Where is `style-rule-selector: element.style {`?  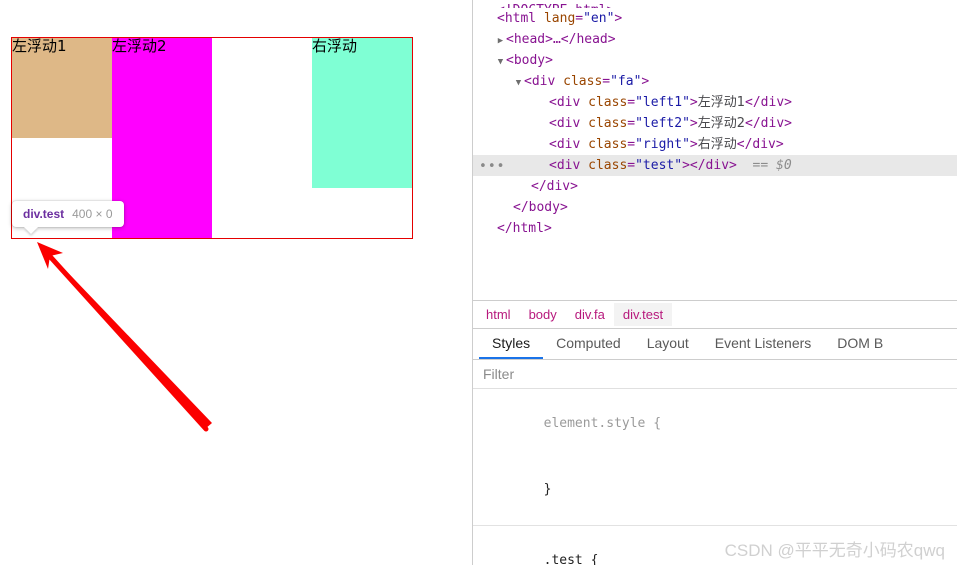 style-rule-selector: element.style { is located at coordinates (719, 424).